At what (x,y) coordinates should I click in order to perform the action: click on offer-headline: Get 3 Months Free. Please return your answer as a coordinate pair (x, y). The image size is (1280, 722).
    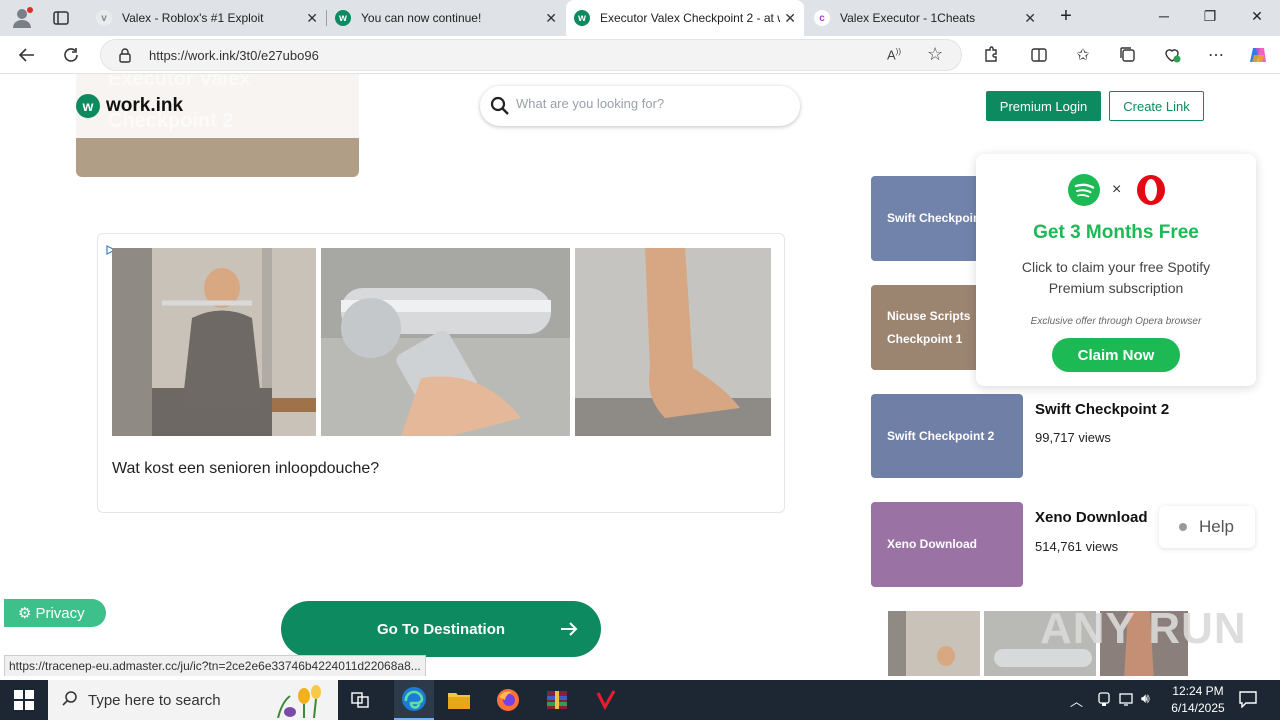
    Looking at the image, I should click on (1116, 232).